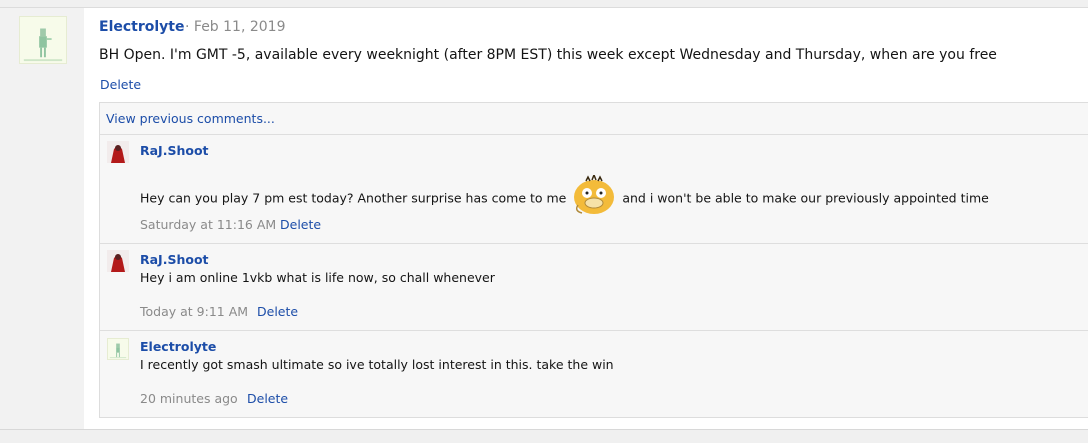  I want to click on comment-author: Electrolyte, so click(178, 346).